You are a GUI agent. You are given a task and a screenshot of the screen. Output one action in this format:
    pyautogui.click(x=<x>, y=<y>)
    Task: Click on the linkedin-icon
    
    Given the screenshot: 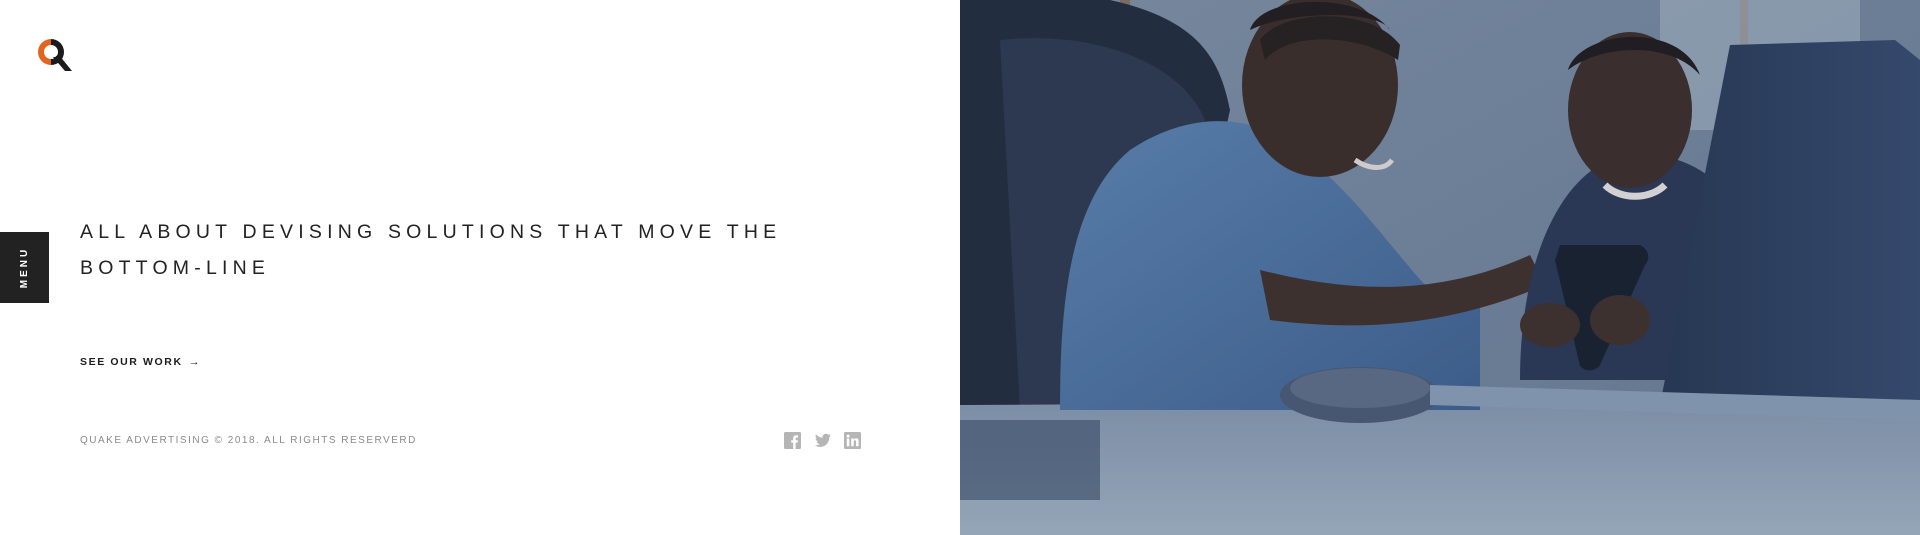 What is the action you would take?
    pyautogui.click(x=852, y=440)
    